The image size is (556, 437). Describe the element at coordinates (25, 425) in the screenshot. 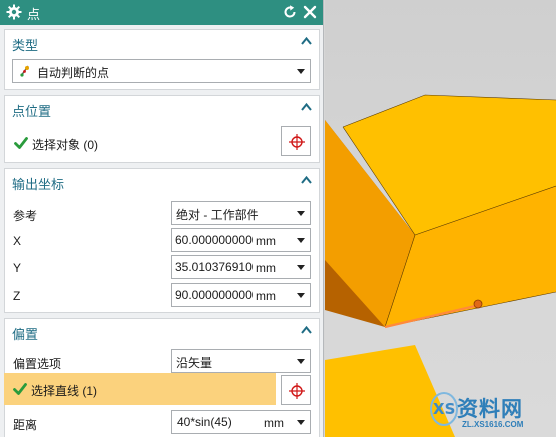

I see `distance-label: 距离` at that location.